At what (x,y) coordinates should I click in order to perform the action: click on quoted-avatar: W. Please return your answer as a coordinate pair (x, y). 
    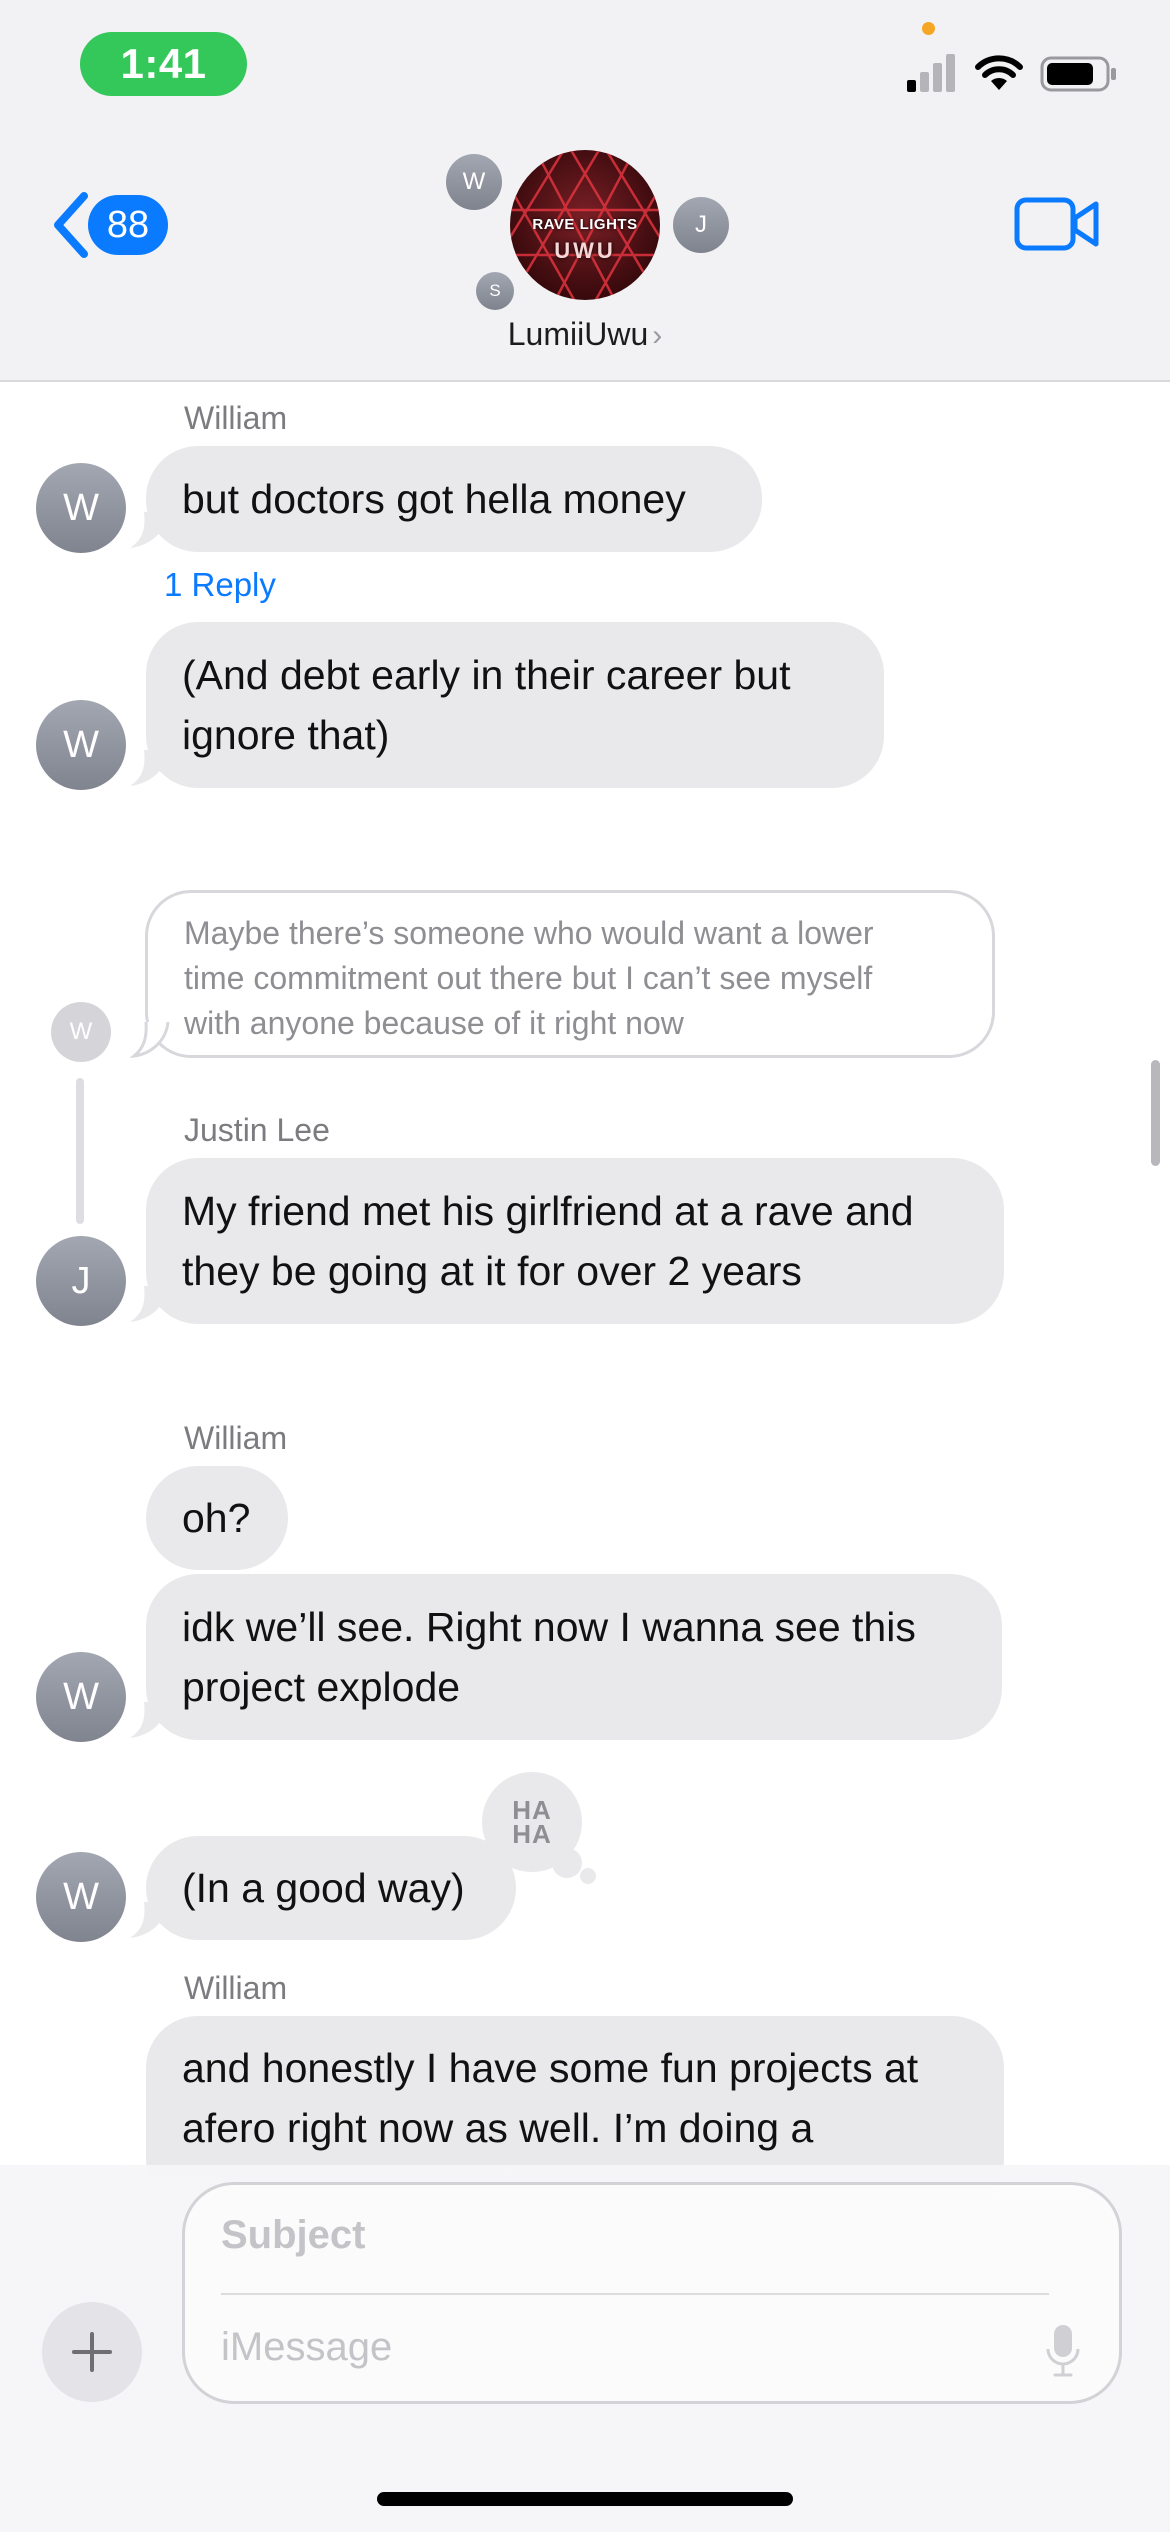
    Looking at the image, I should click on (81, 1032).